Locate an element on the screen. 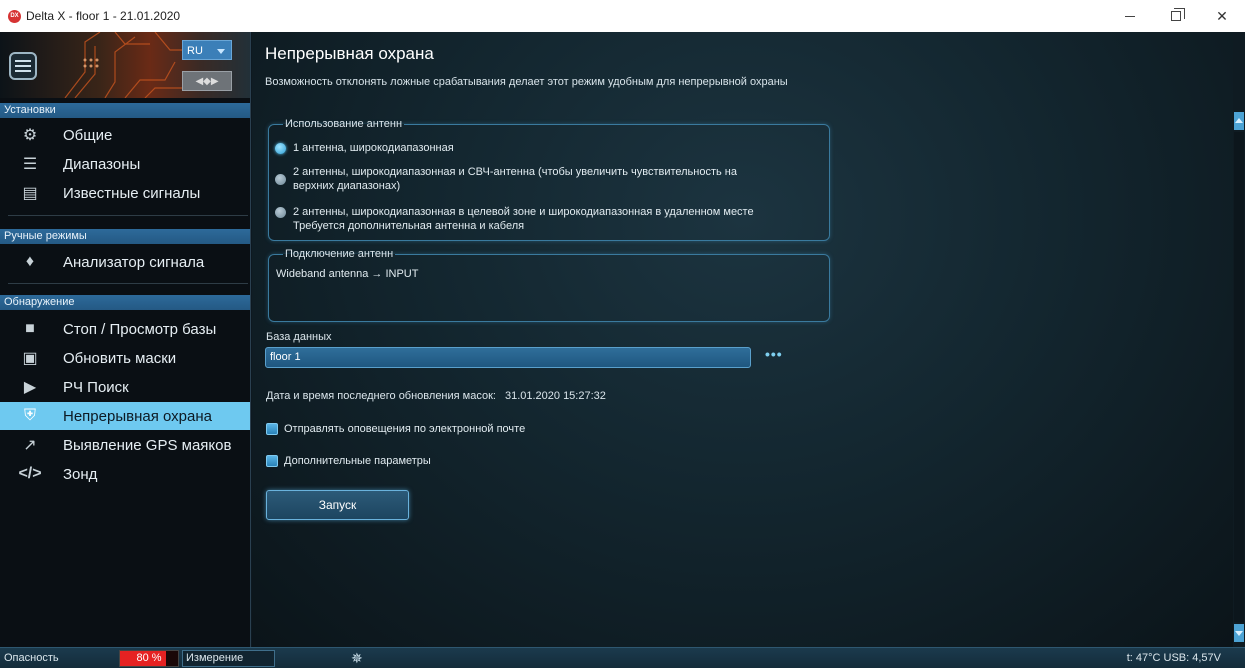  antenna-option-label: 1 антенна, широкодиапазонная is located at coordinates (373, 148).